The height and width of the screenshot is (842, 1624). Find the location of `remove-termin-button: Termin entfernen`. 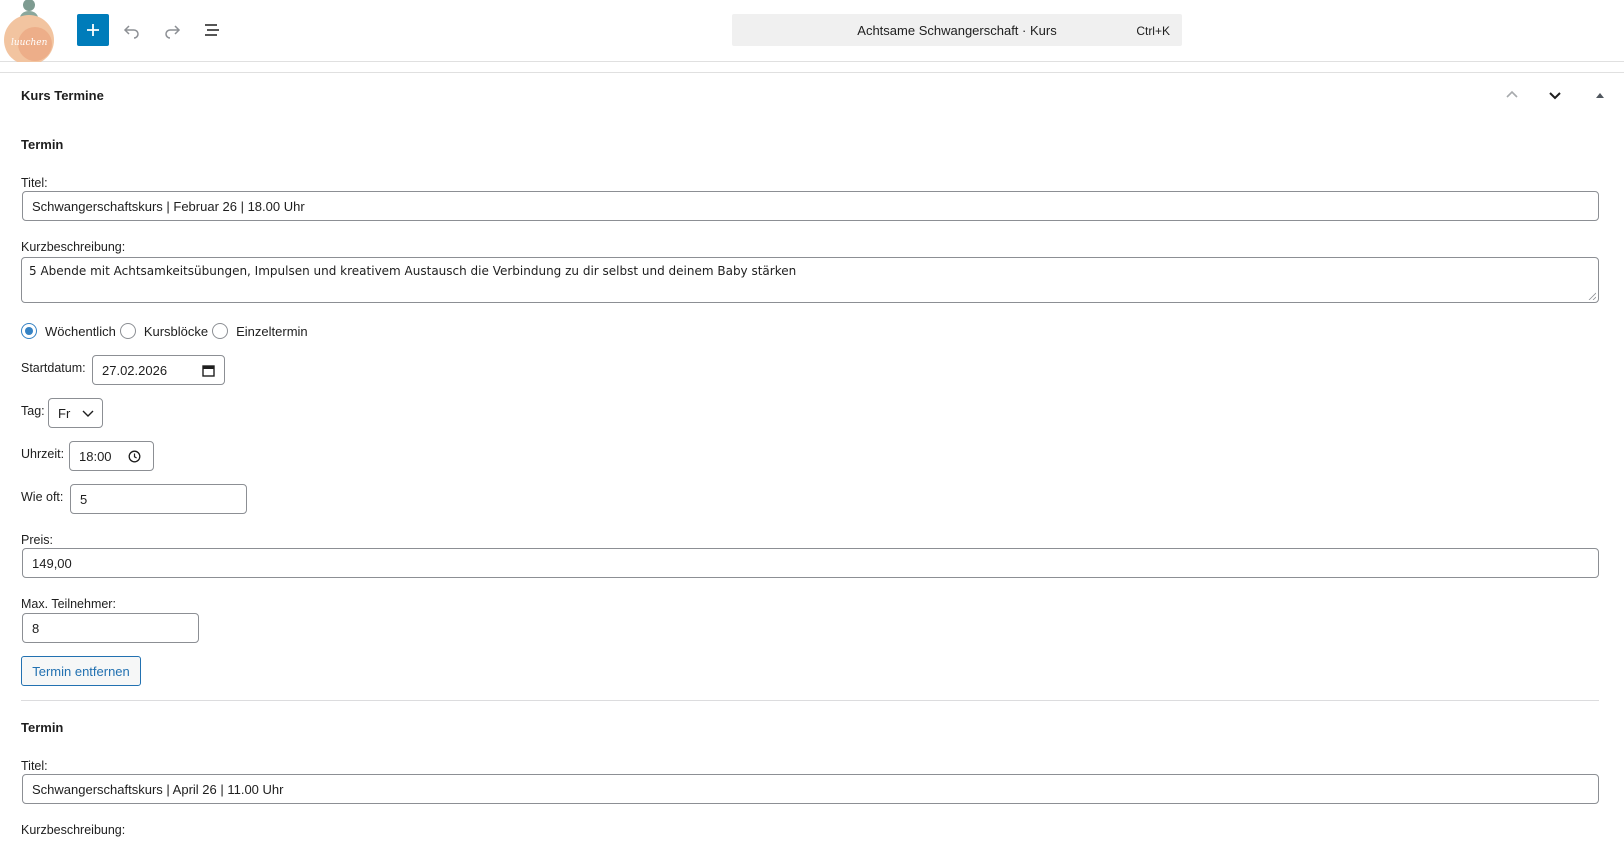

remove-termin-button: Termin entfernen is located at coordinates (81, 671).